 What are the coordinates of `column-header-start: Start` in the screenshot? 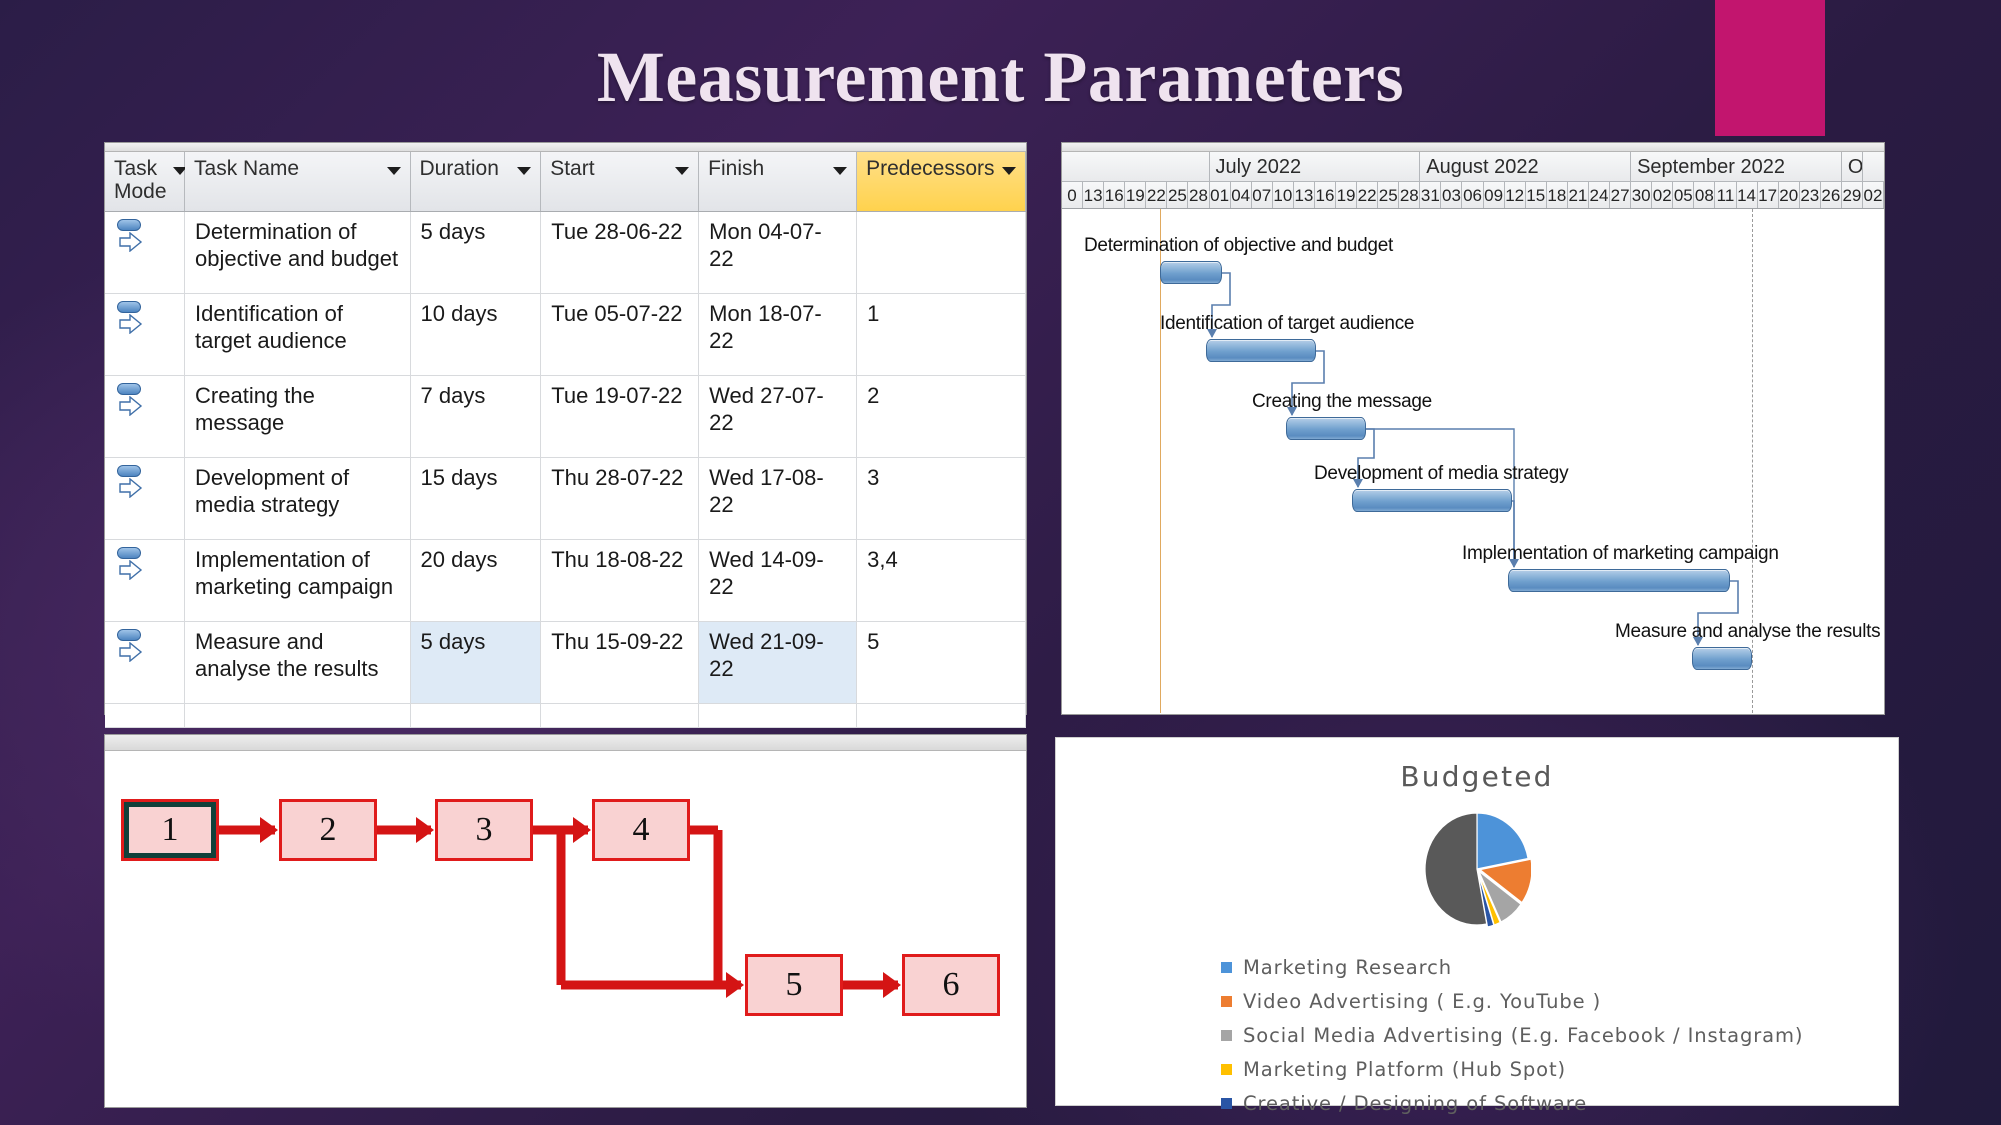 It's located at (620, 182).